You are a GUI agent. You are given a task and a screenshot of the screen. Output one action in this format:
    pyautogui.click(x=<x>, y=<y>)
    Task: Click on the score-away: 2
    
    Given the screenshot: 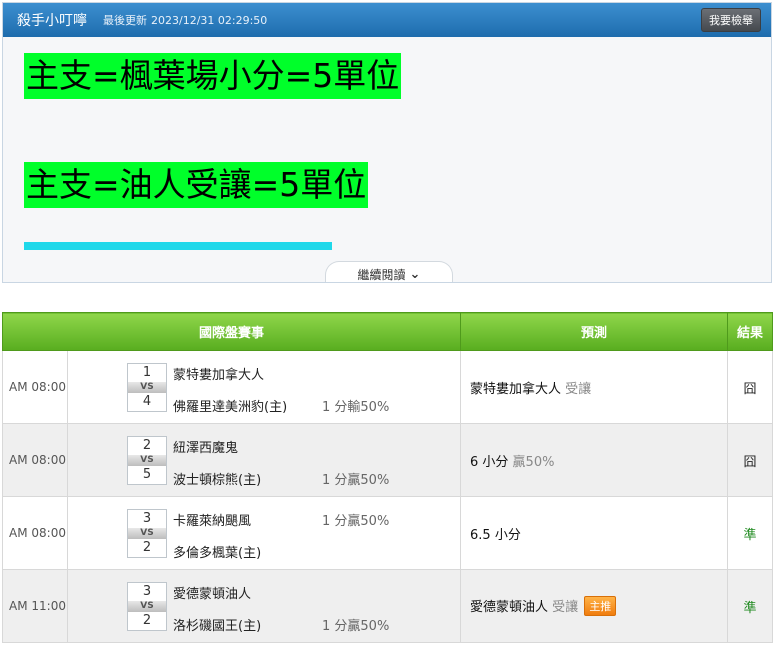 What is the action you would take?
    pyautogui.click(x=147, y=445)
    